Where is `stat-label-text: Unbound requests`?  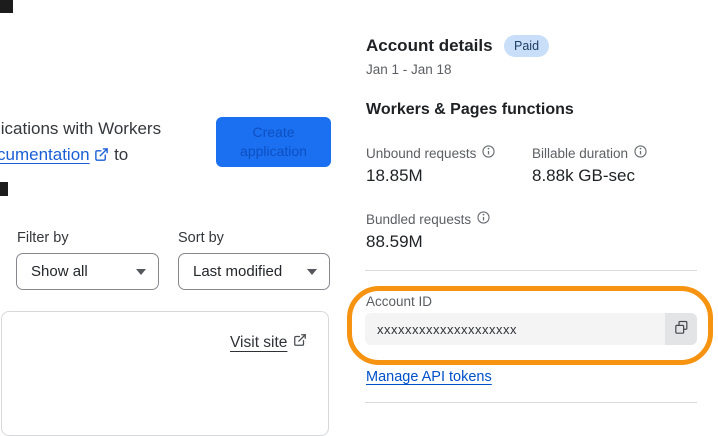 stat-label-text: Unbound requests is located at coordinates (421, 153).